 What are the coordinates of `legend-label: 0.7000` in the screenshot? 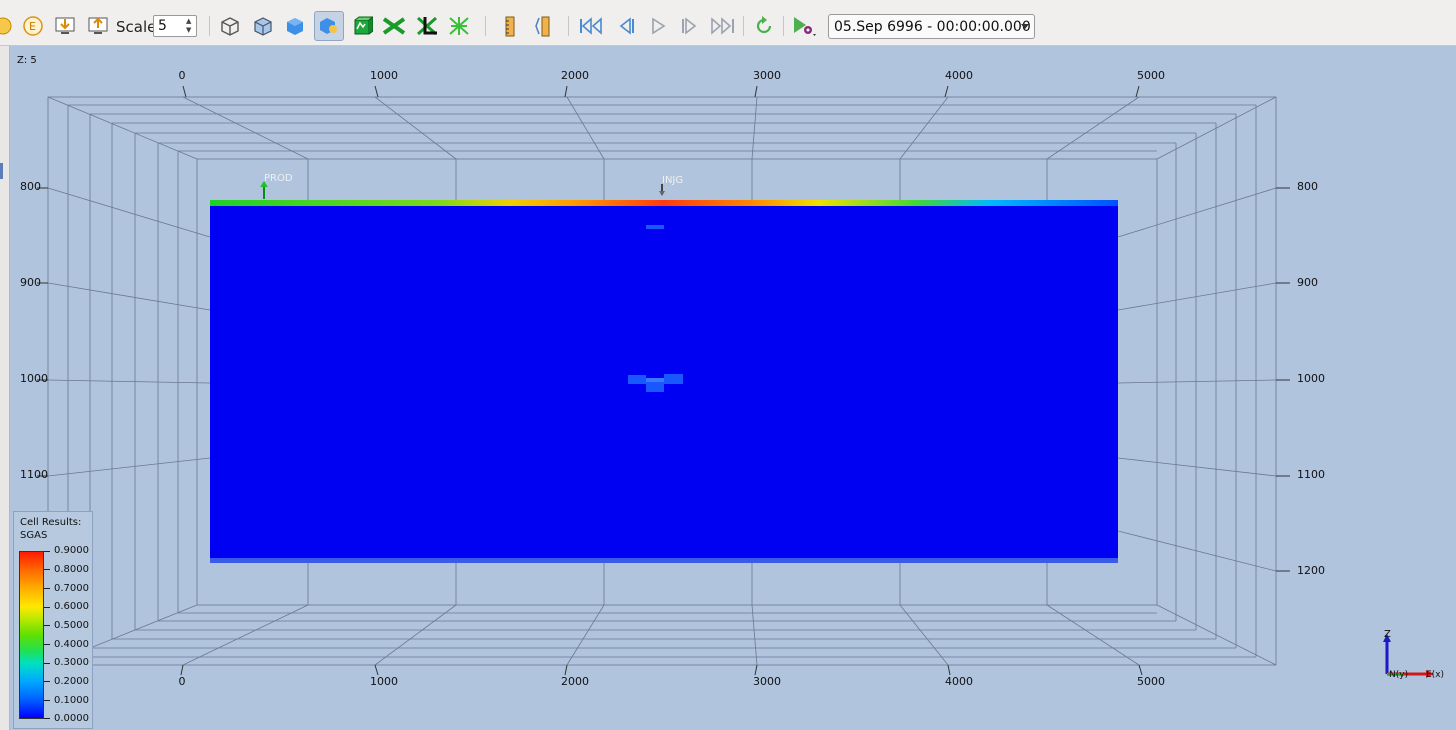 It's located at (71, 588).